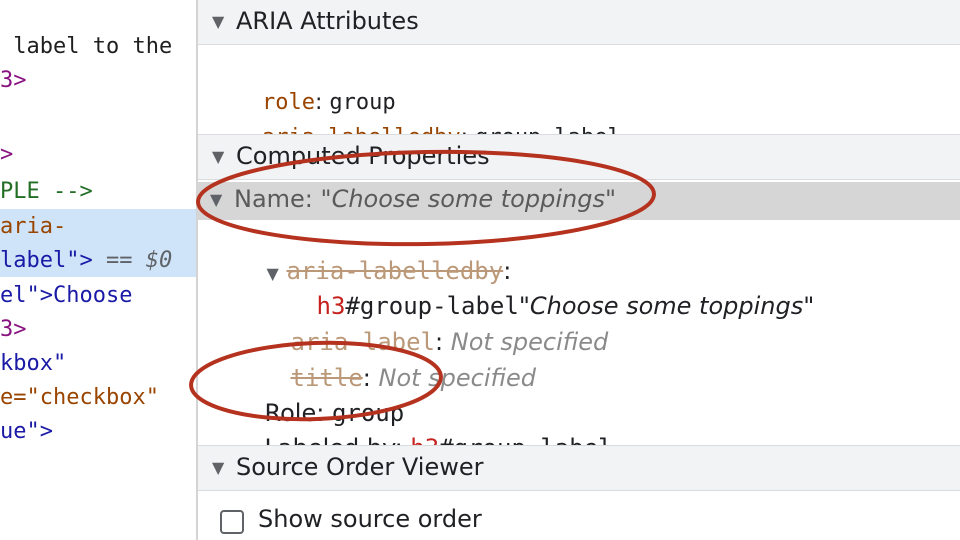 The height and width of the screenshot is (540, 960). What do you see at coordinates (33, 227) in the screenshot?
I see `code-line: aria-` at bounding box center [33, 227].